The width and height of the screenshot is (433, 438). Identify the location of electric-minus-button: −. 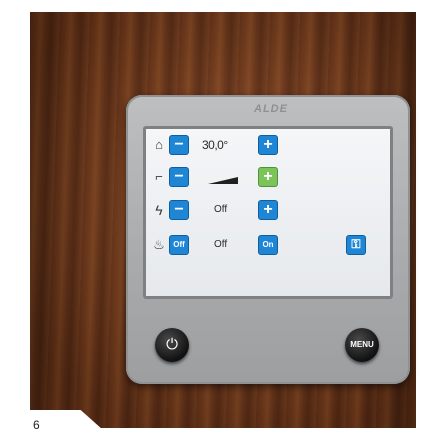
(179, 210).